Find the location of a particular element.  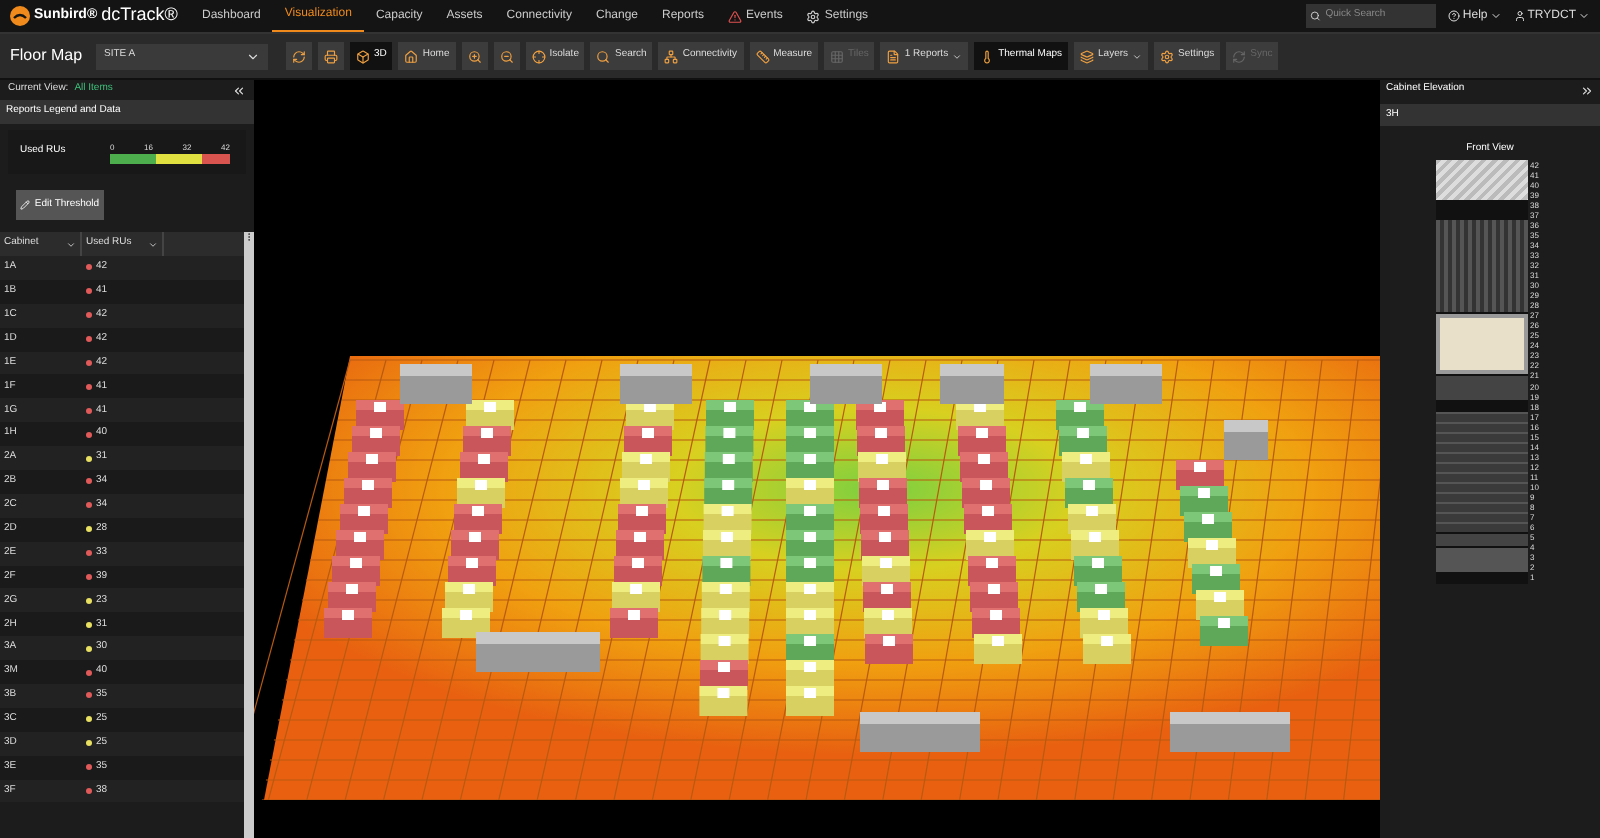

threshold-bar is located at coordinates (170, 158).